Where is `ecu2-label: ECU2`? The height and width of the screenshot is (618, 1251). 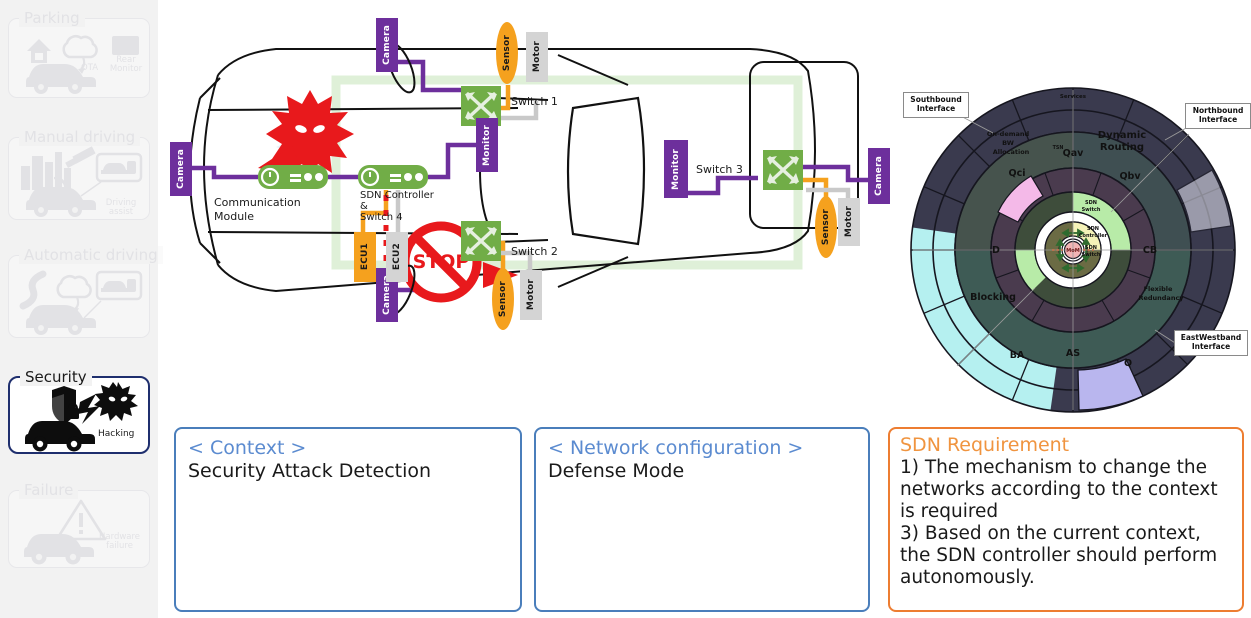 ecu2-label: ECU2 is located at coordinates (396, 257).